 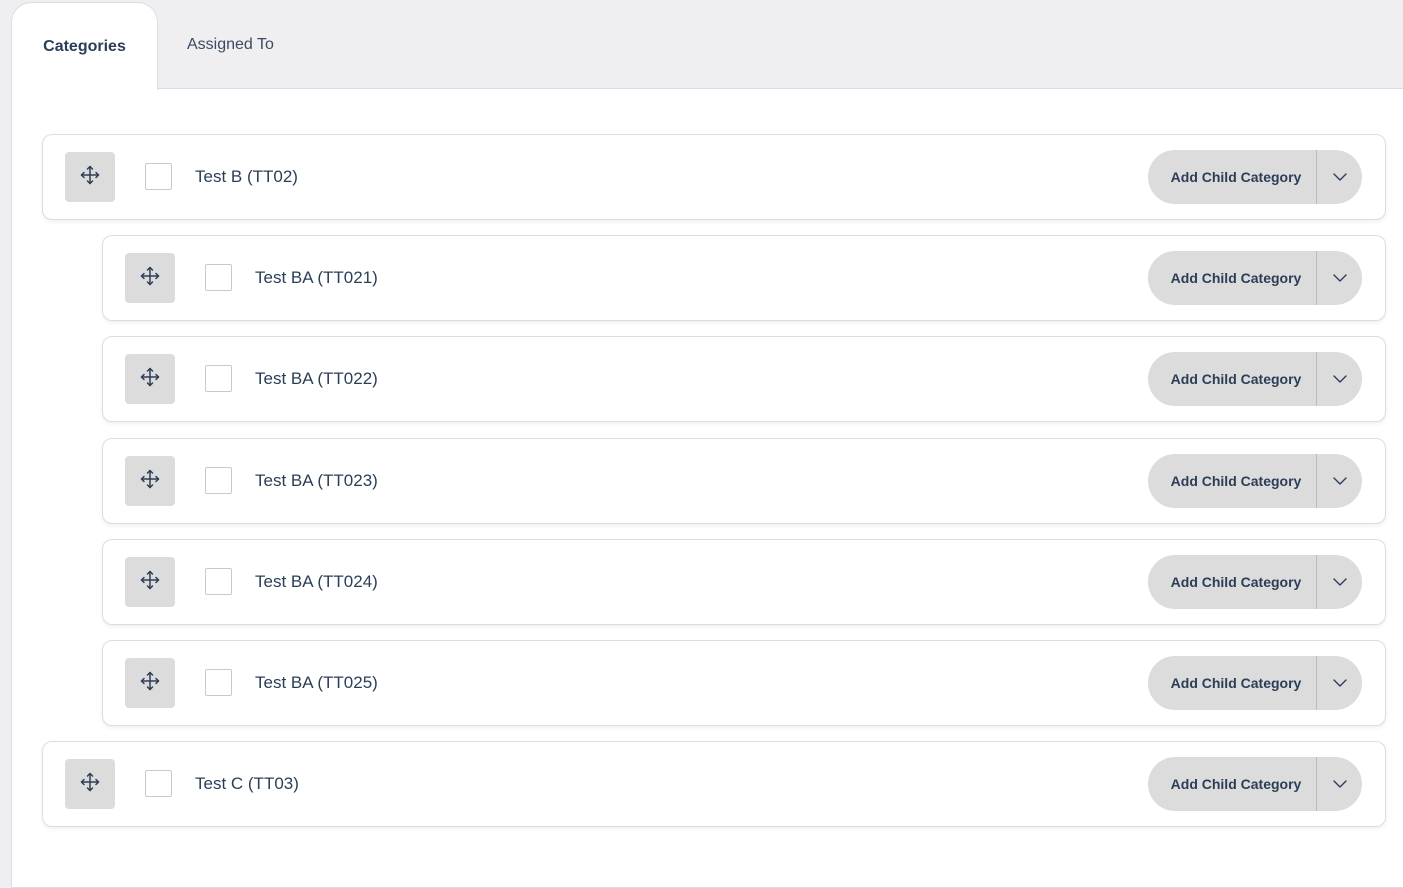 I want to click on category-label: Test C (TT03), so click(x=247, y=783).